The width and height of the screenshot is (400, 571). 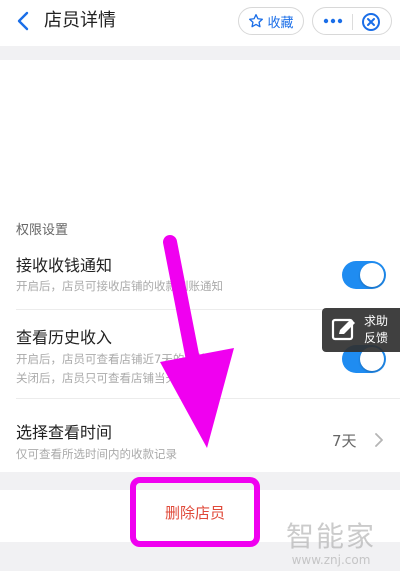 I want to click on delete-staff-label: 删除店员, so click(x=194, y=512).